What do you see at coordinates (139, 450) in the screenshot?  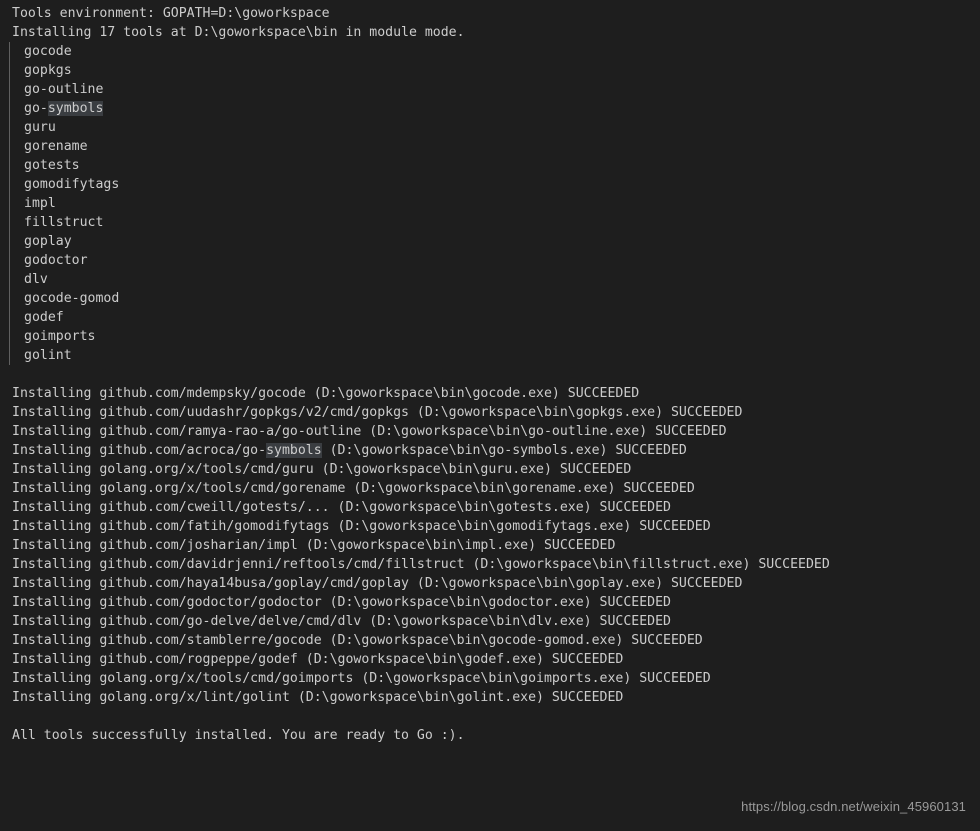 I see `line-text-segment: Installing github.com/acroca/go-` at bounding box center [139, 450].